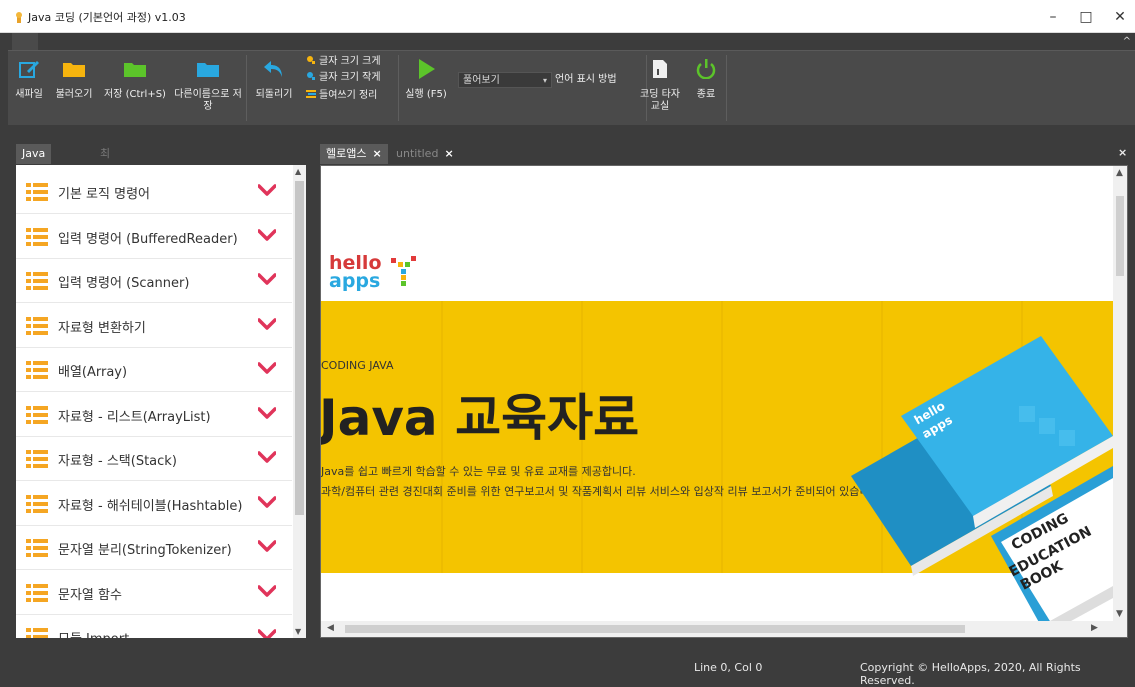 The height and width of the screenshot is (687, 1135). I want to click on scroll-right-icon: ▶, so click(1094, 628).